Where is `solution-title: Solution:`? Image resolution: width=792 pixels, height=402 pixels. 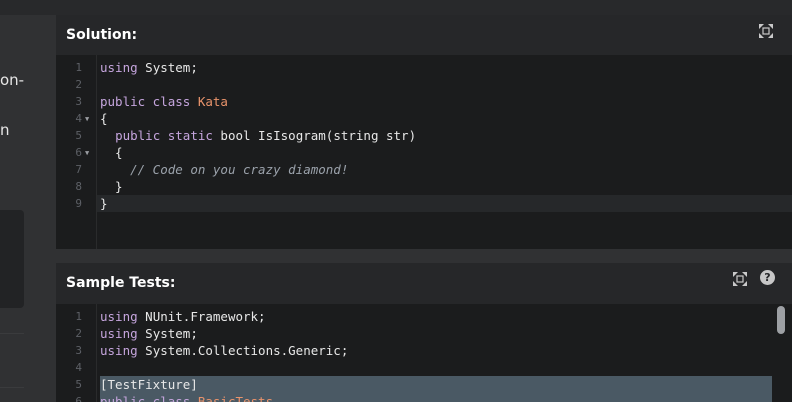
solution-title: Solution: is located at coordinates (102, 35).